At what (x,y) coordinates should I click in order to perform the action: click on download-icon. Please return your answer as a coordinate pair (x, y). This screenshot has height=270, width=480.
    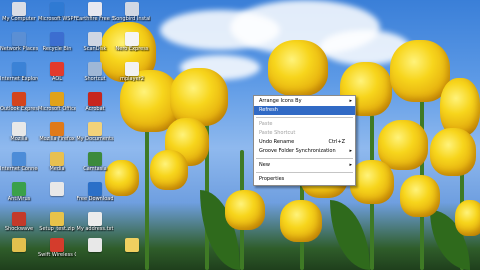
    Looking at the image, I should click on (95, 189).